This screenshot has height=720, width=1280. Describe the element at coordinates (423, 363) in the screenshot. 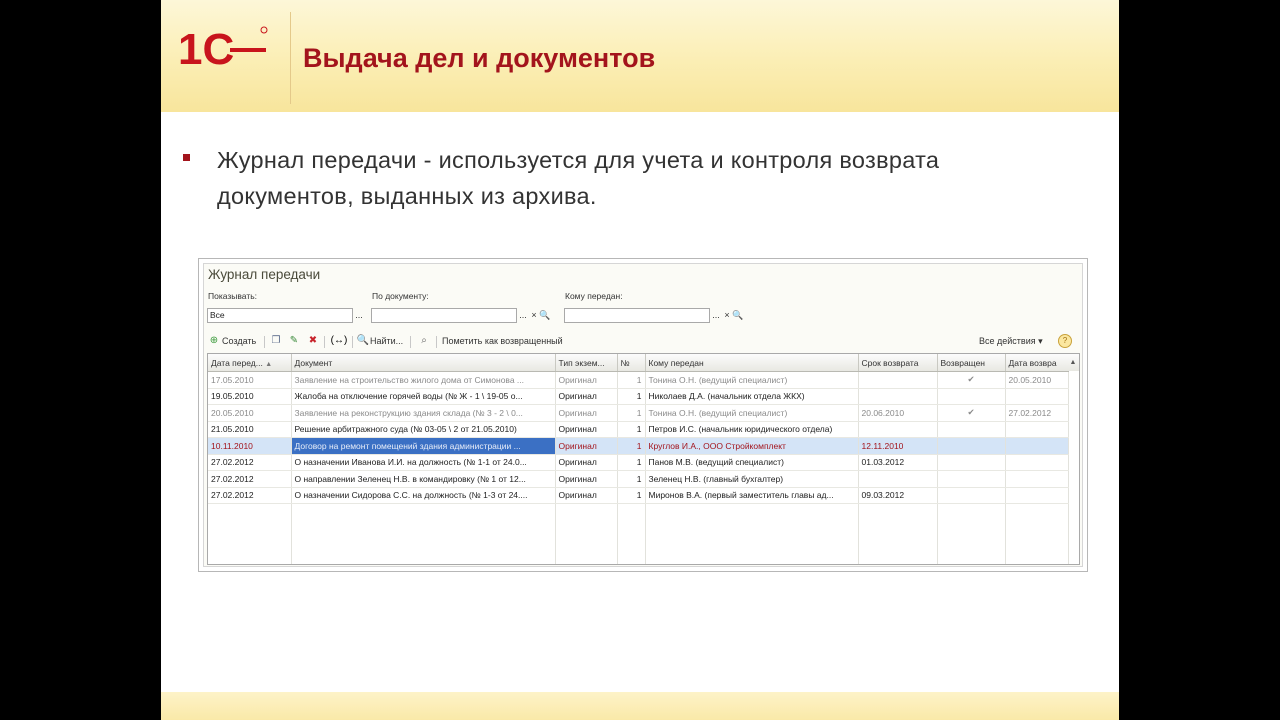

I see `column-header-document: Документ` at that location.